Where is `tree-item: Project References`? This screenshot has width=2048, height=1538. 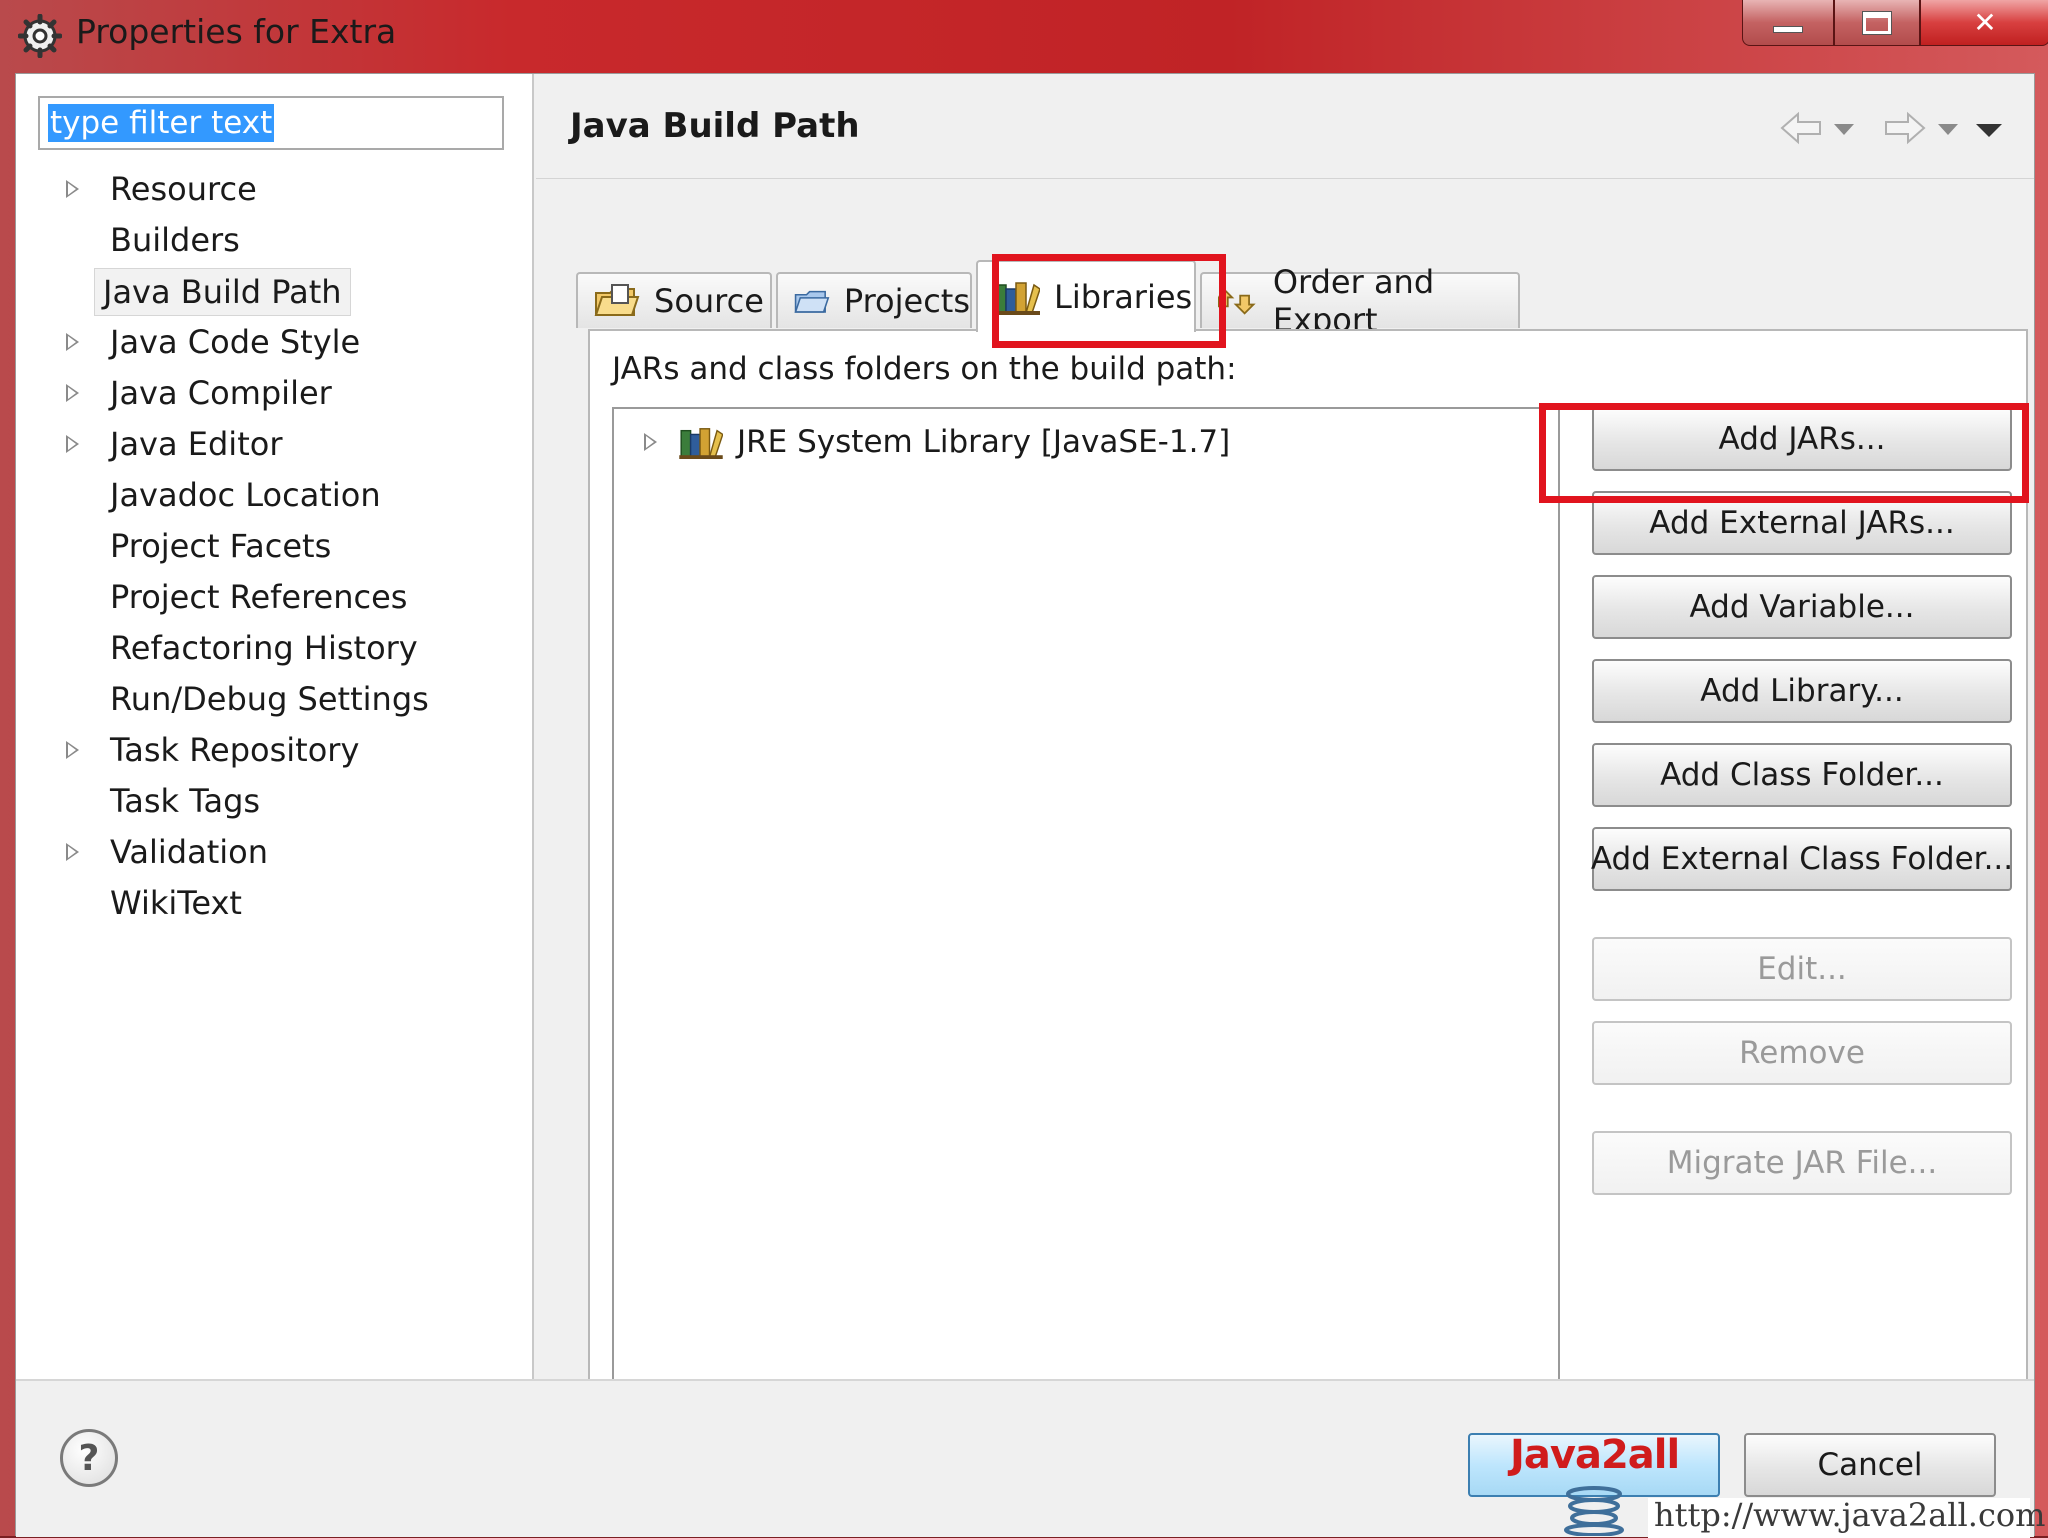 tree-item: Project References is located at coordinates (258, 598).